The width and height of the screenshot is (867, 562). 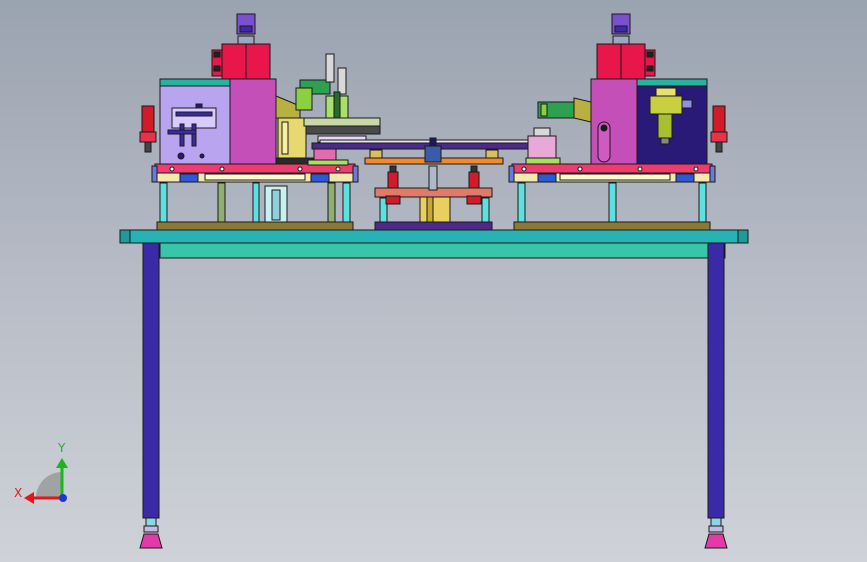 I want to click on foot-pad-left, so click(x=151, y=541).